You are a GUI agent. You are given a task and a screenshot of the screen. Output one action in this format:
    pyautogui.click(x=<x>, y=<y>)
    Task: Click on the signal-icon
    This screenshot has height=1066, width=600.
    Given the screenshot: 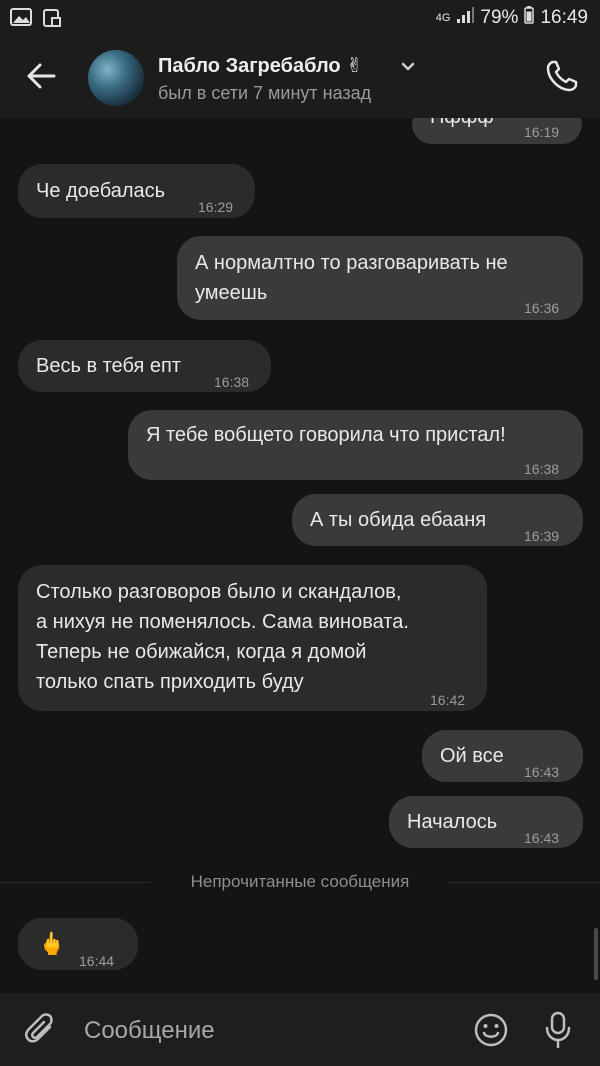 What is the action you would take?
    pyautogui.click(x=465, y=18)
    